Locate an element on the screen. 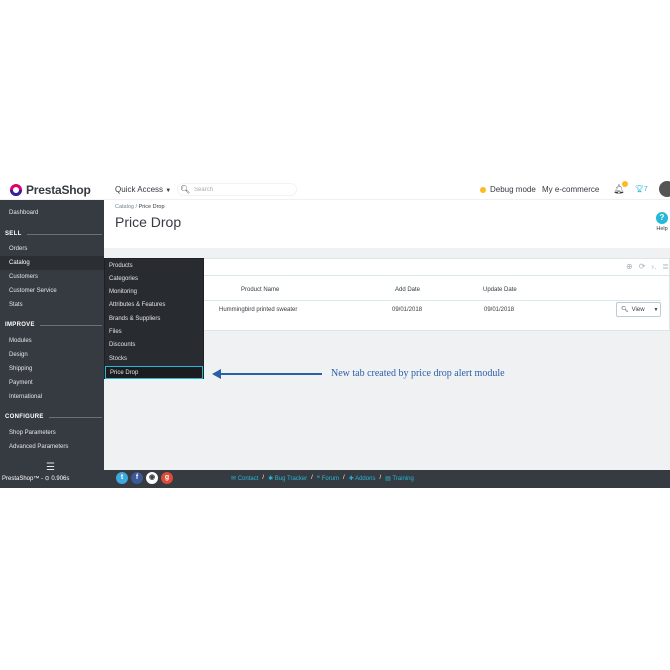 Image resolution: width=670 pixels, height=670 pixels. sidebar-item-payment: Payment is located at coordinates (52, 383).